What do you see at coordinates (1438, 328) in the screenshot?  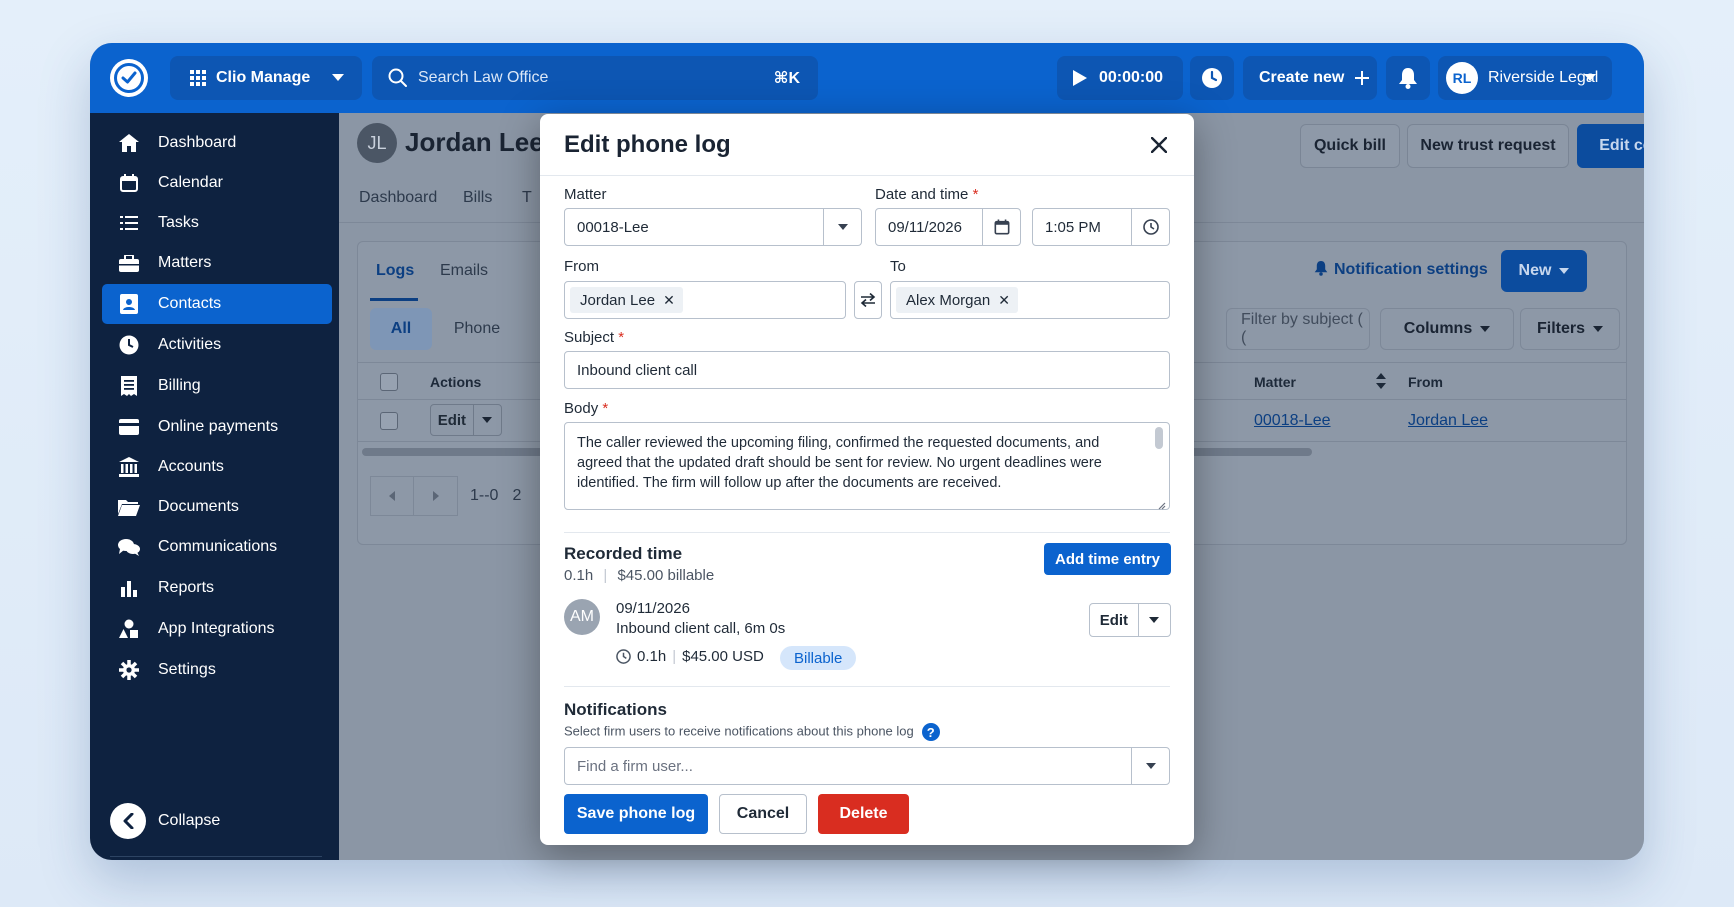 I see `columns-label: Columns` at bounding box center [1438, 328].